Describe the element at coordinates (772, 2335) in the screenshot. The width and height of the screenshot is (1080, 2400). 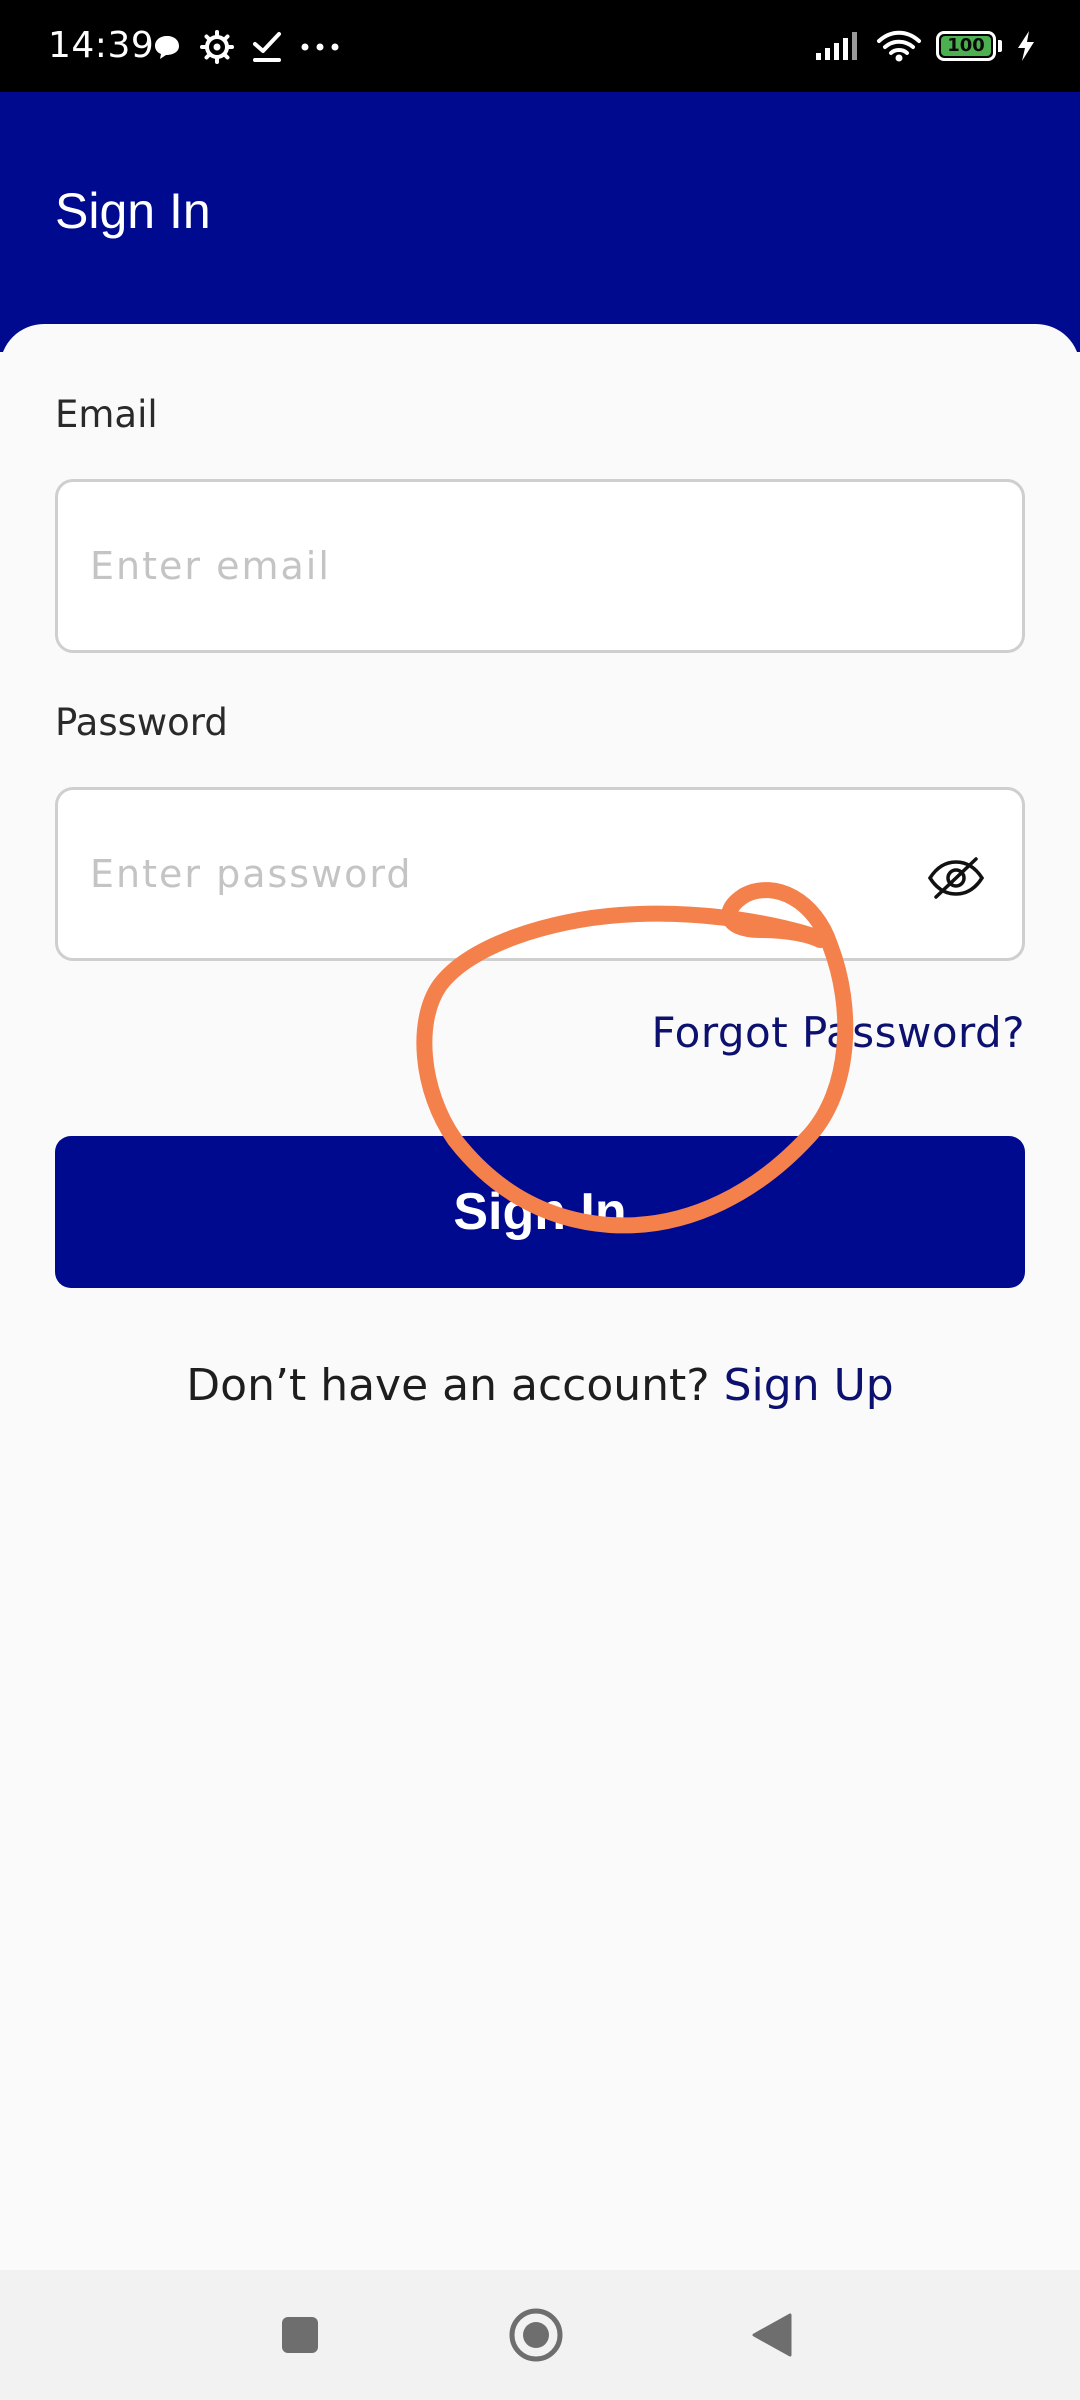
I see `back-triangle-icon` at that location.